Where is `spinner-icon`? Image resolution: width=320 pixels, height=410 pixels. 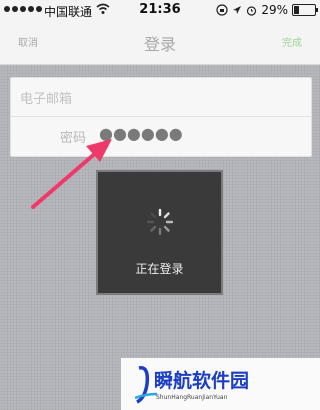
spinner-icon is located at coordinates (160, 222).